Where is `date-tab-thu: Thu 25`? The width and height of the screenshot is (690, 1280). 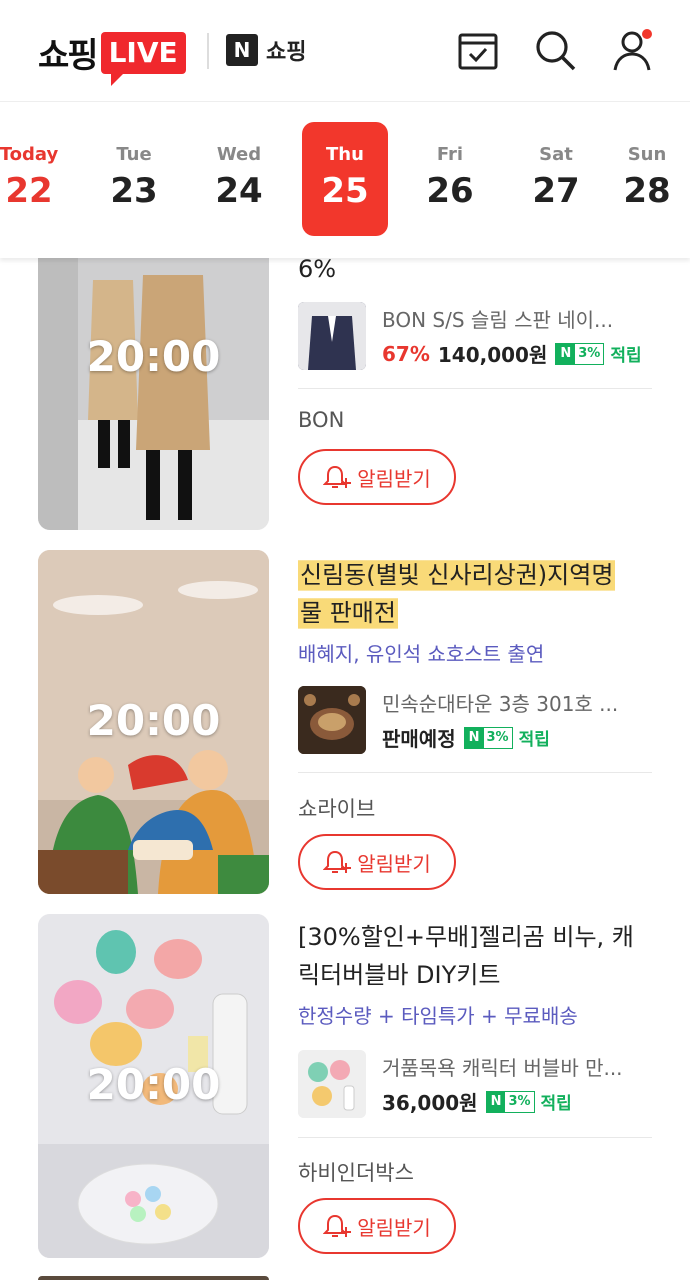 date-tab-thu: Thu 25 is located at coordinates (345, 179).